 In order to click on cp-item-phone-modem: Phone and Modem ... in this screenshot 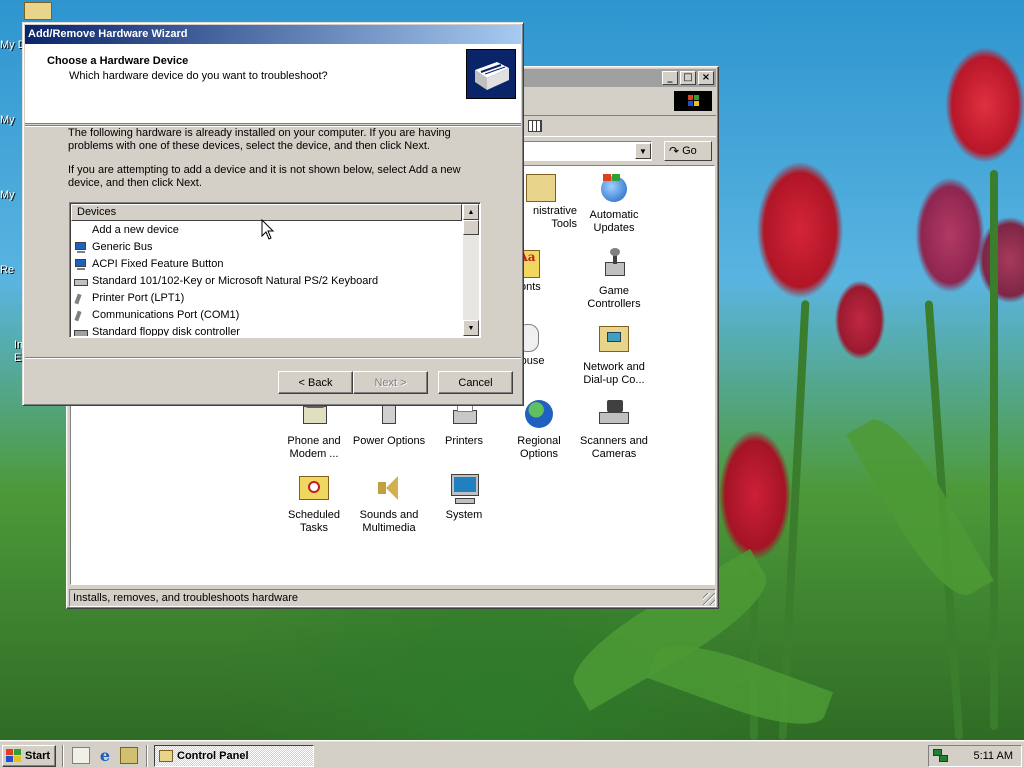, I will do `click(314, 429)`.